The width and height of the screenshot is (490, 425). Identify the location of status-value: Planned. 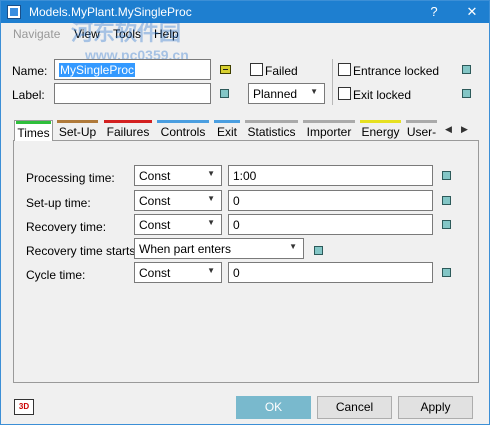
(275, 94).